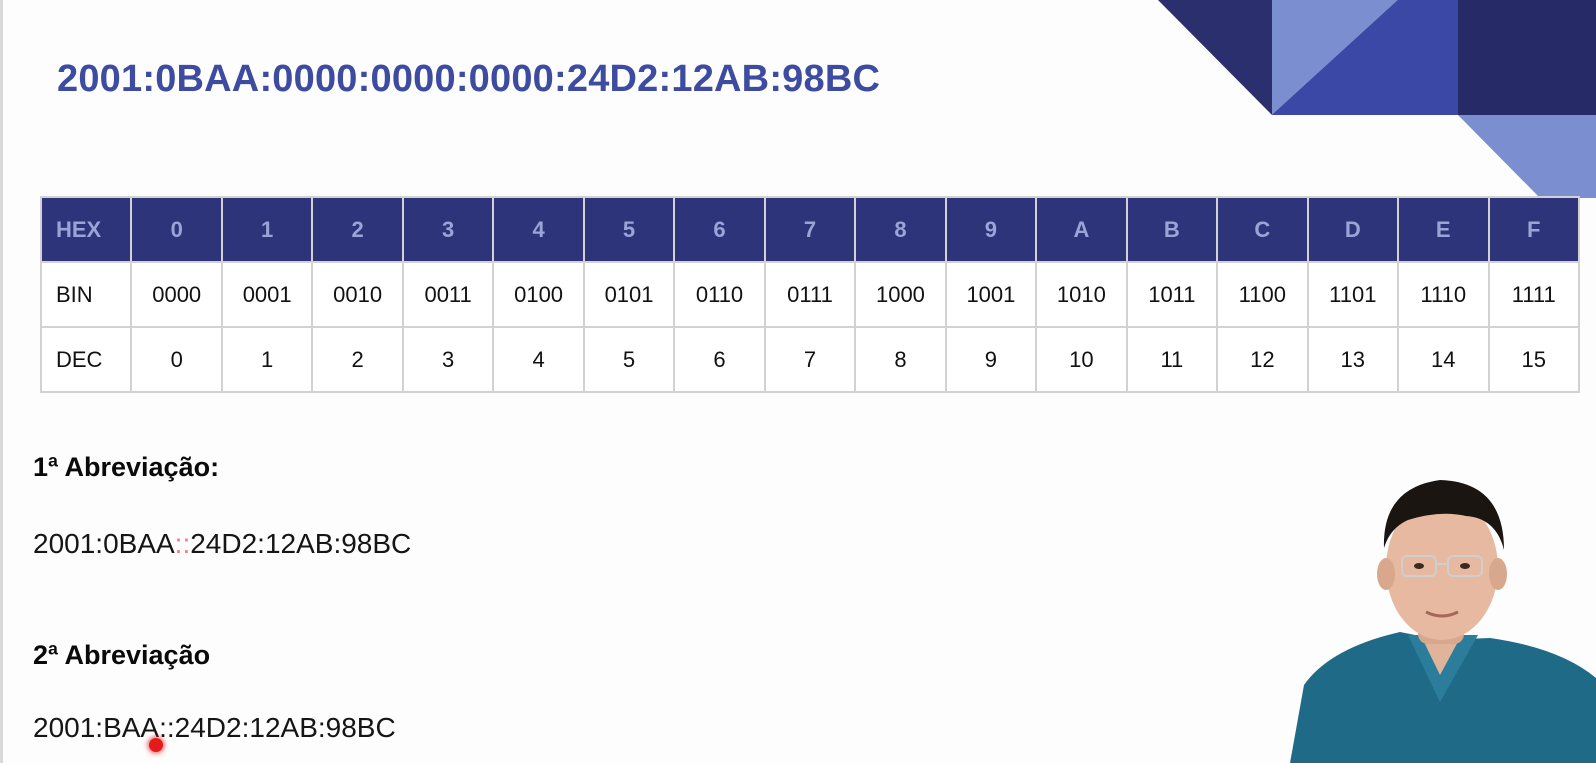 This screenshot has height=763, width=1596. Describe the element at coordinates (629, 294) in the screenshot. I see `table-cell: 0101` at that location.